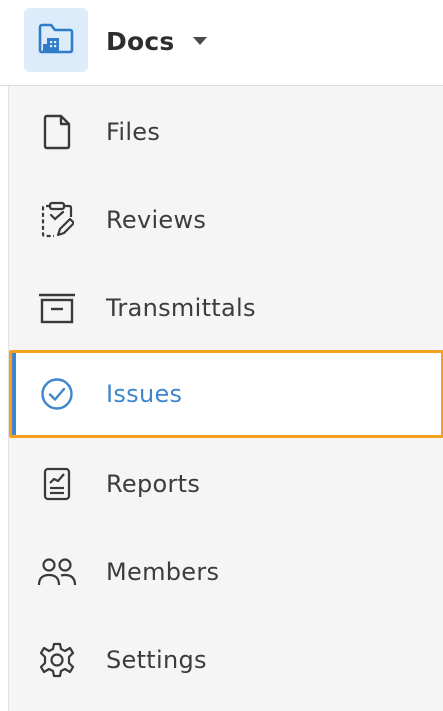  I want to click on clipboard-review-icon, so click(57, 220).